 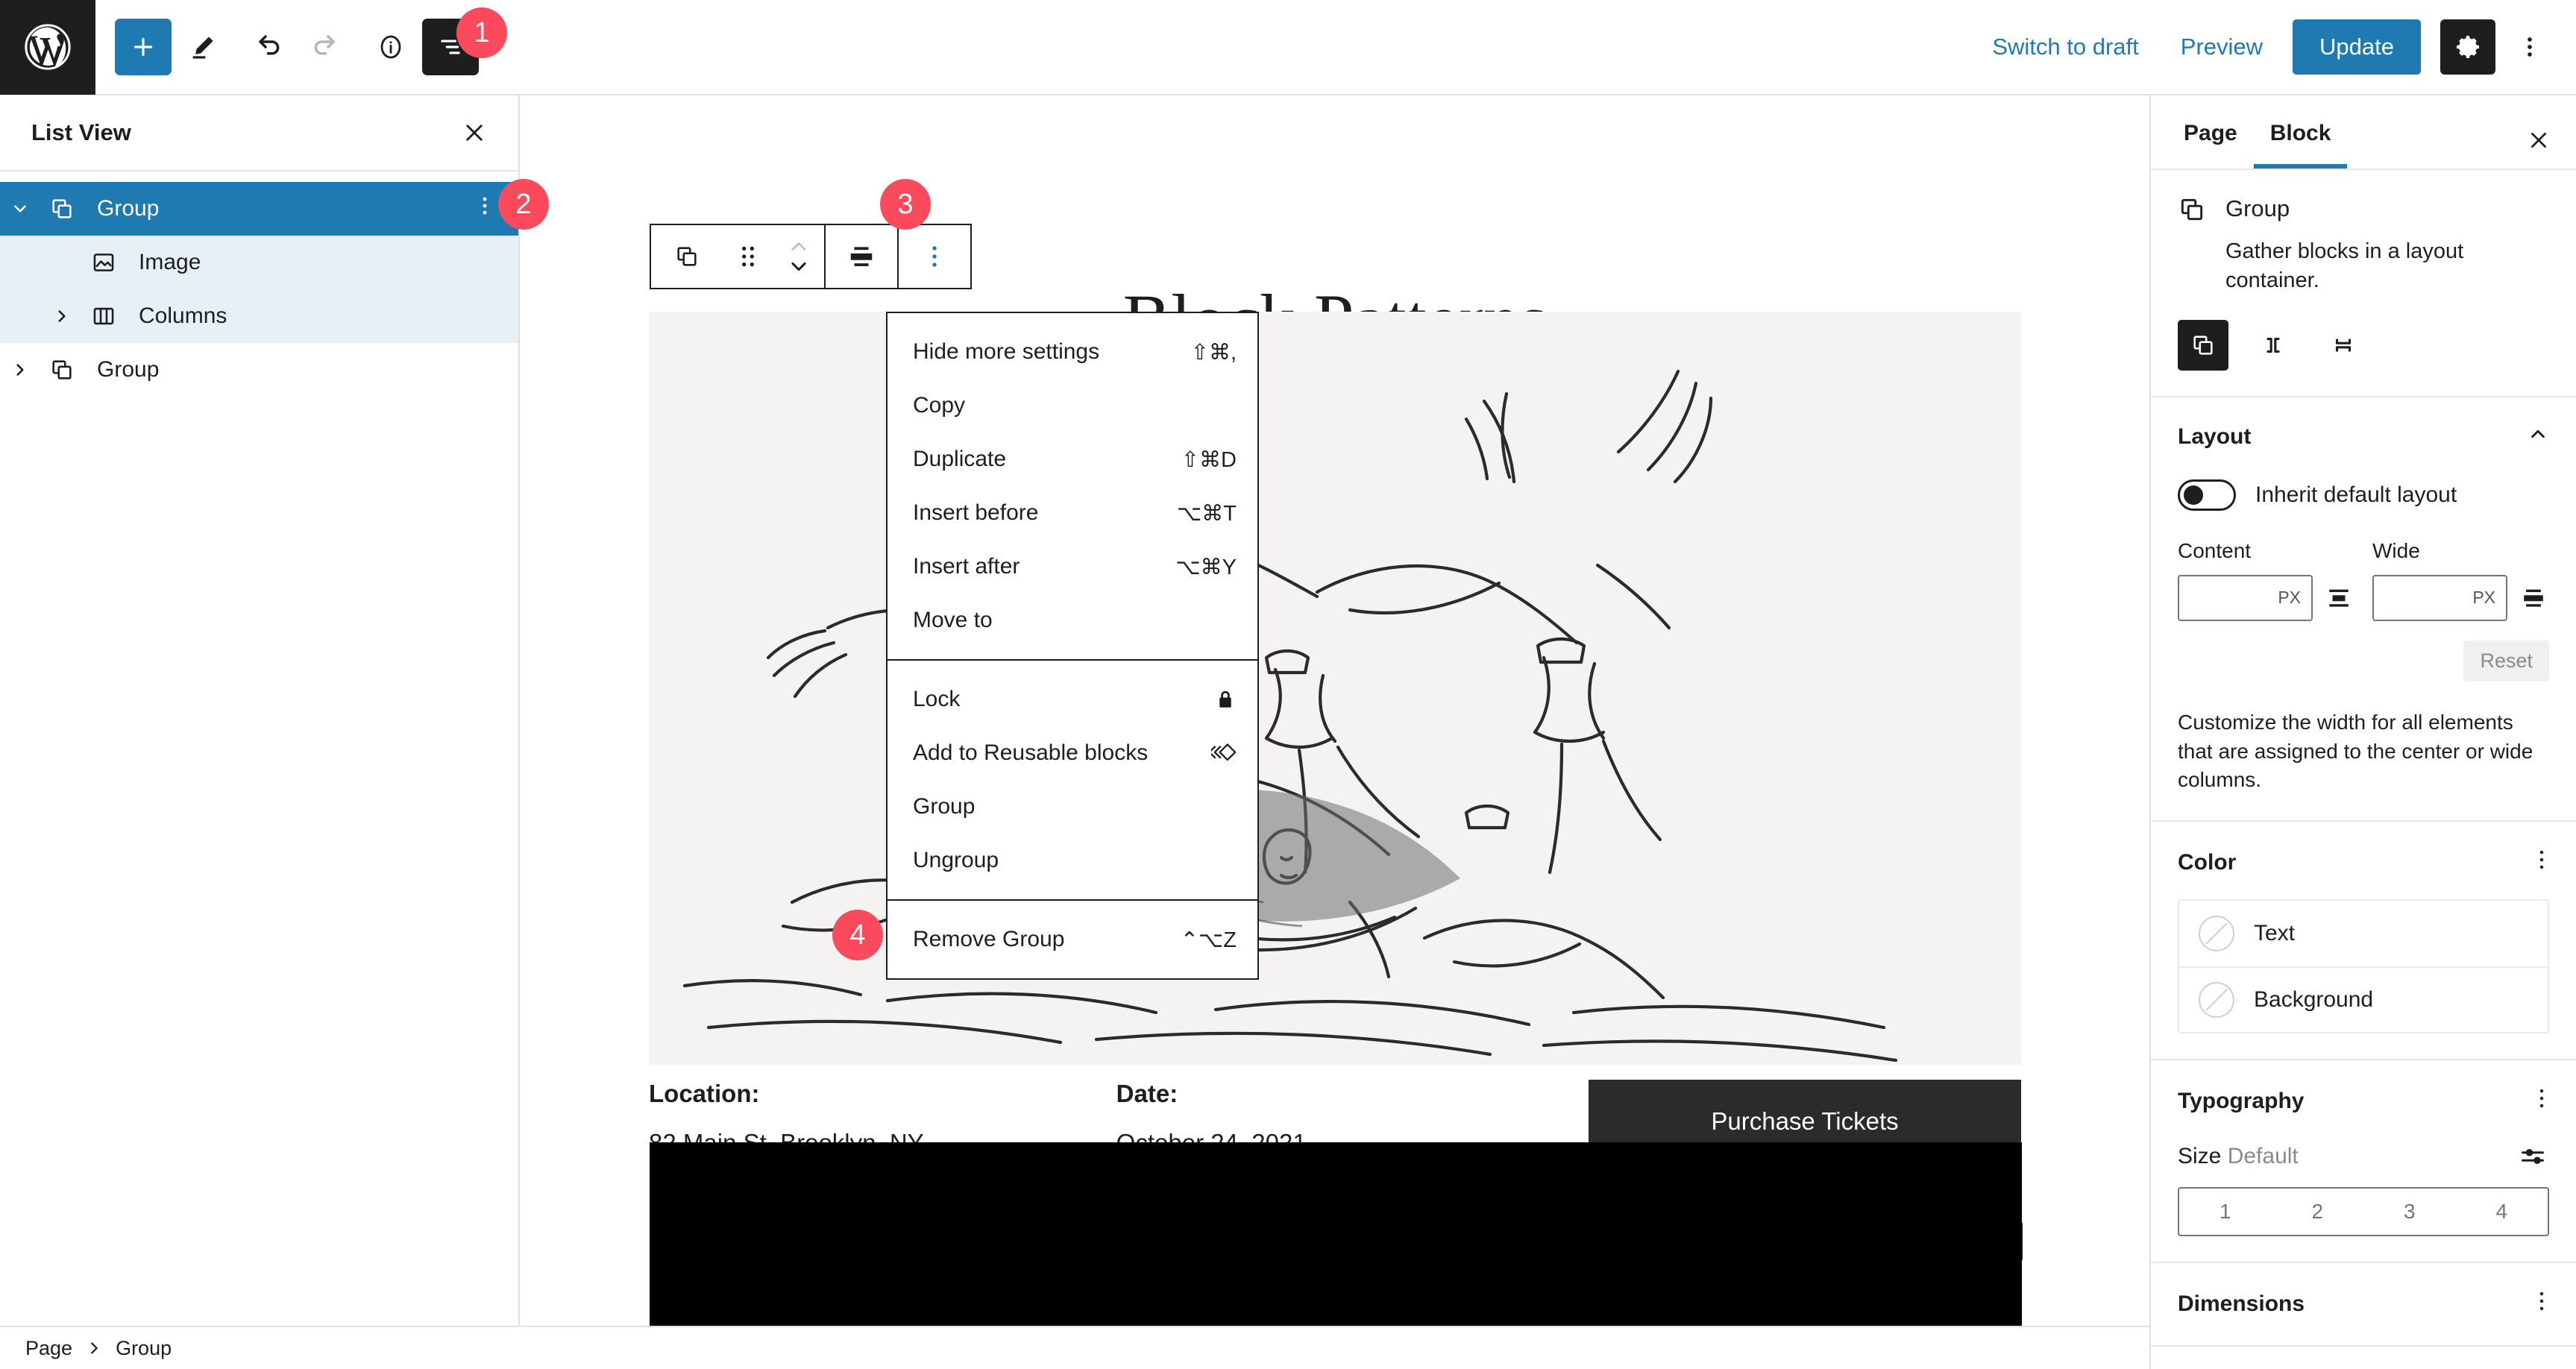 What do you see at coordinates (2246, 597) in the screenshot?
I see `content-width-input: PX` at bounding box center [2246, 597].